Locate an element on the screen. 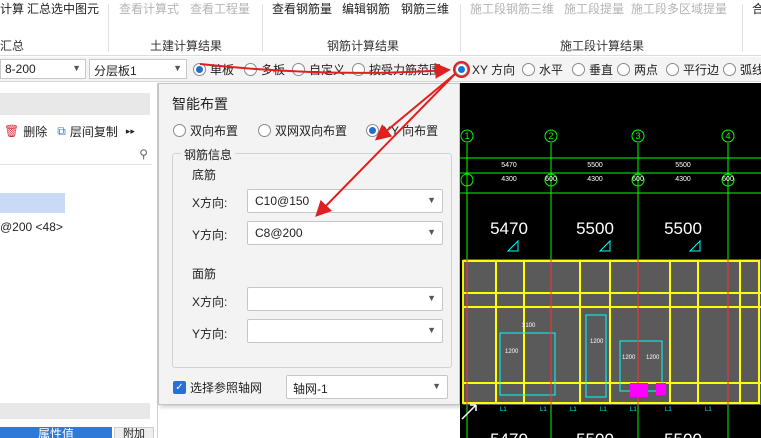  dim-big: 5470 is located at coordinates (509, 228).